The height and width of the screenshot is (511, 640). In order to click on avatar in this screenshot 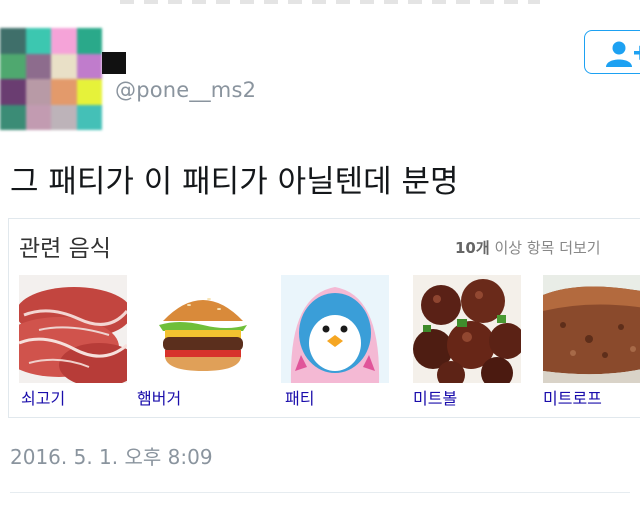, I will do `click(51, 79)`.